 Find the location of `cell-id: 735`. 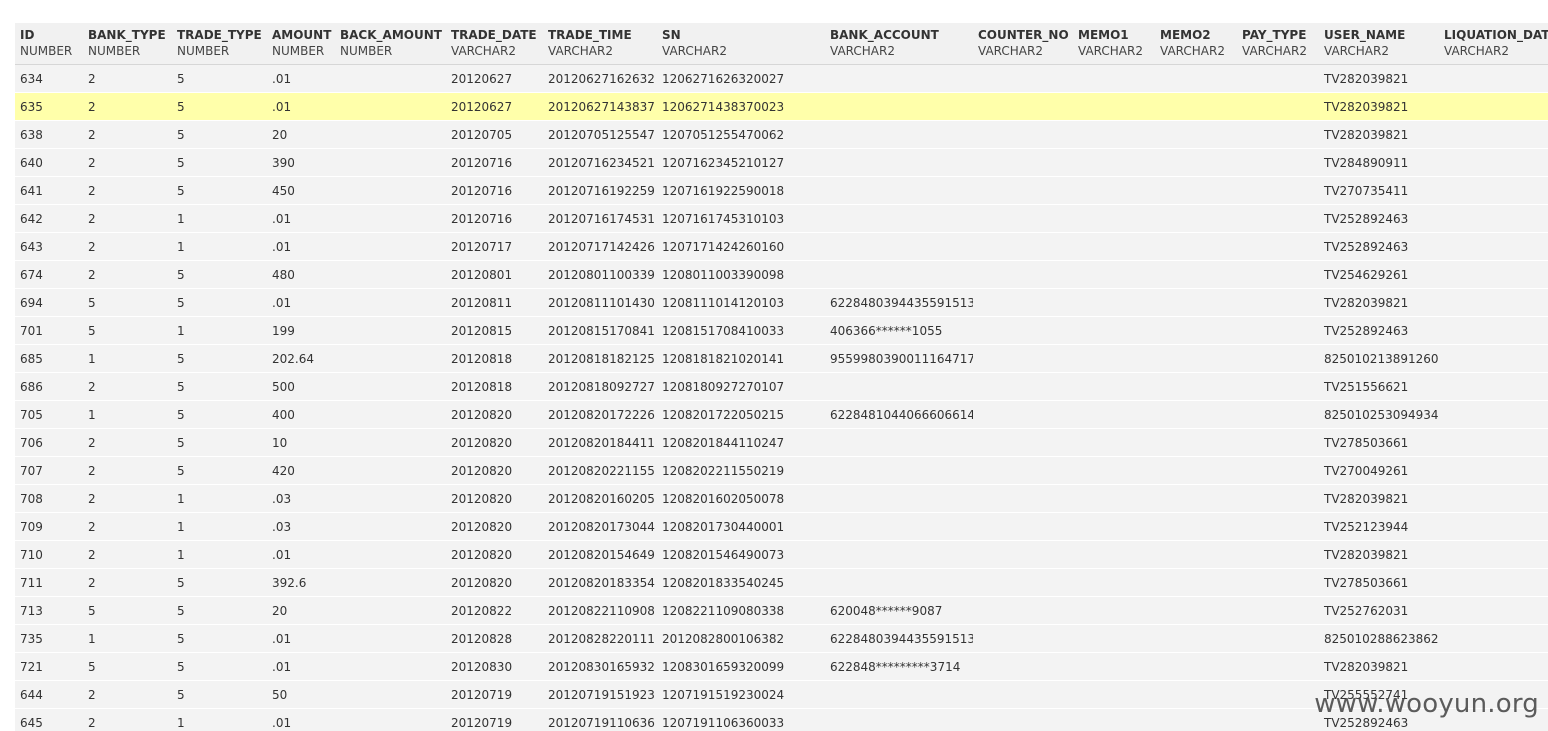

cell-id: 735 is located at coordinates (49, 638).